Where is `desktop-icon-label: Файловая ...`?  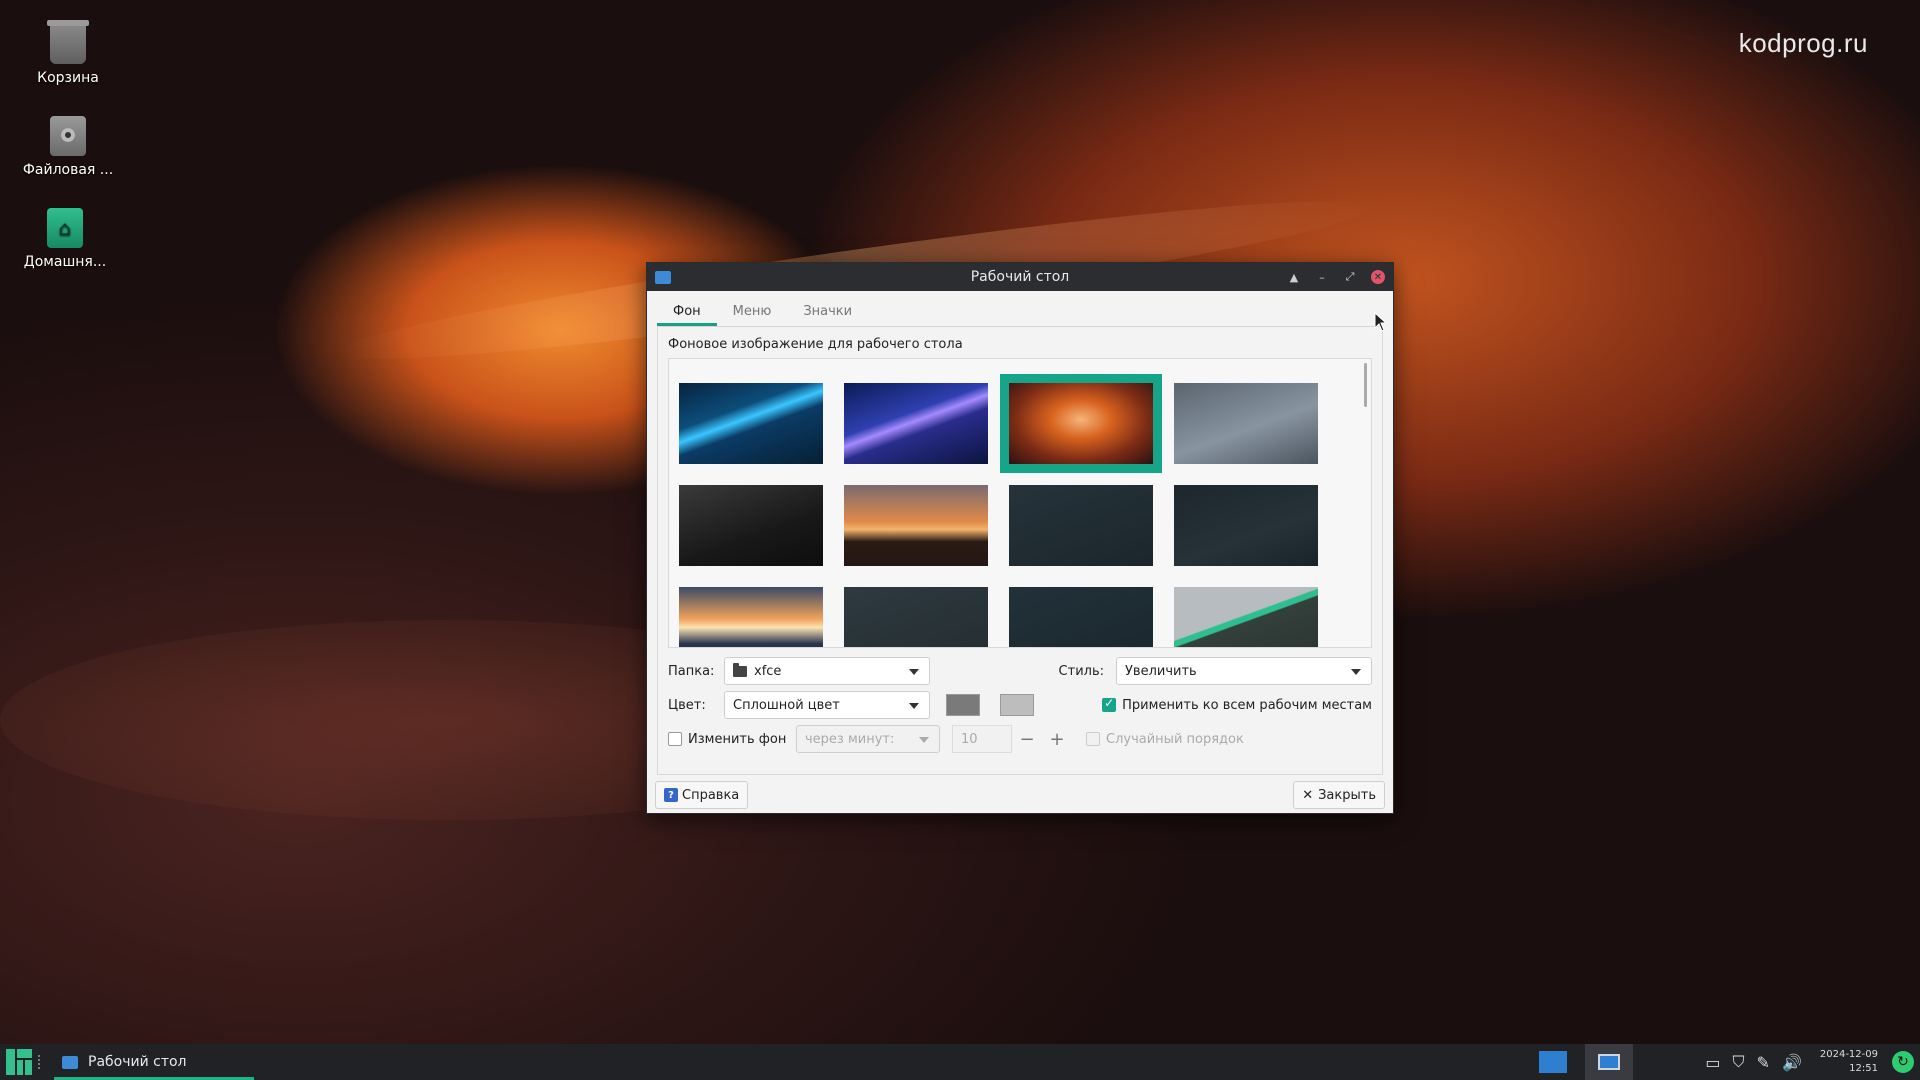 desktop-icon-label: Файловая ... is located at coordinates (68, 170).